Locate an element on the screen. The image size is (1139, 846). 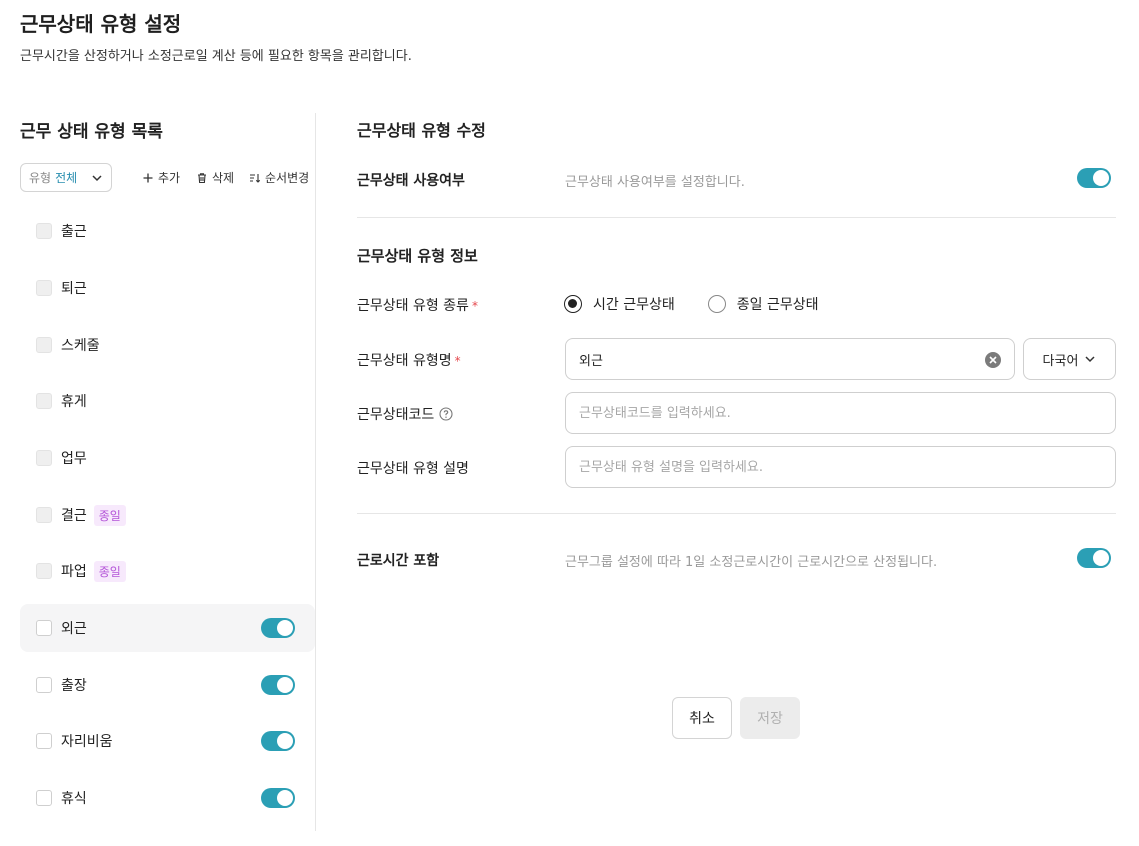
save-button: 저장 is located at coordinates (770, 718).